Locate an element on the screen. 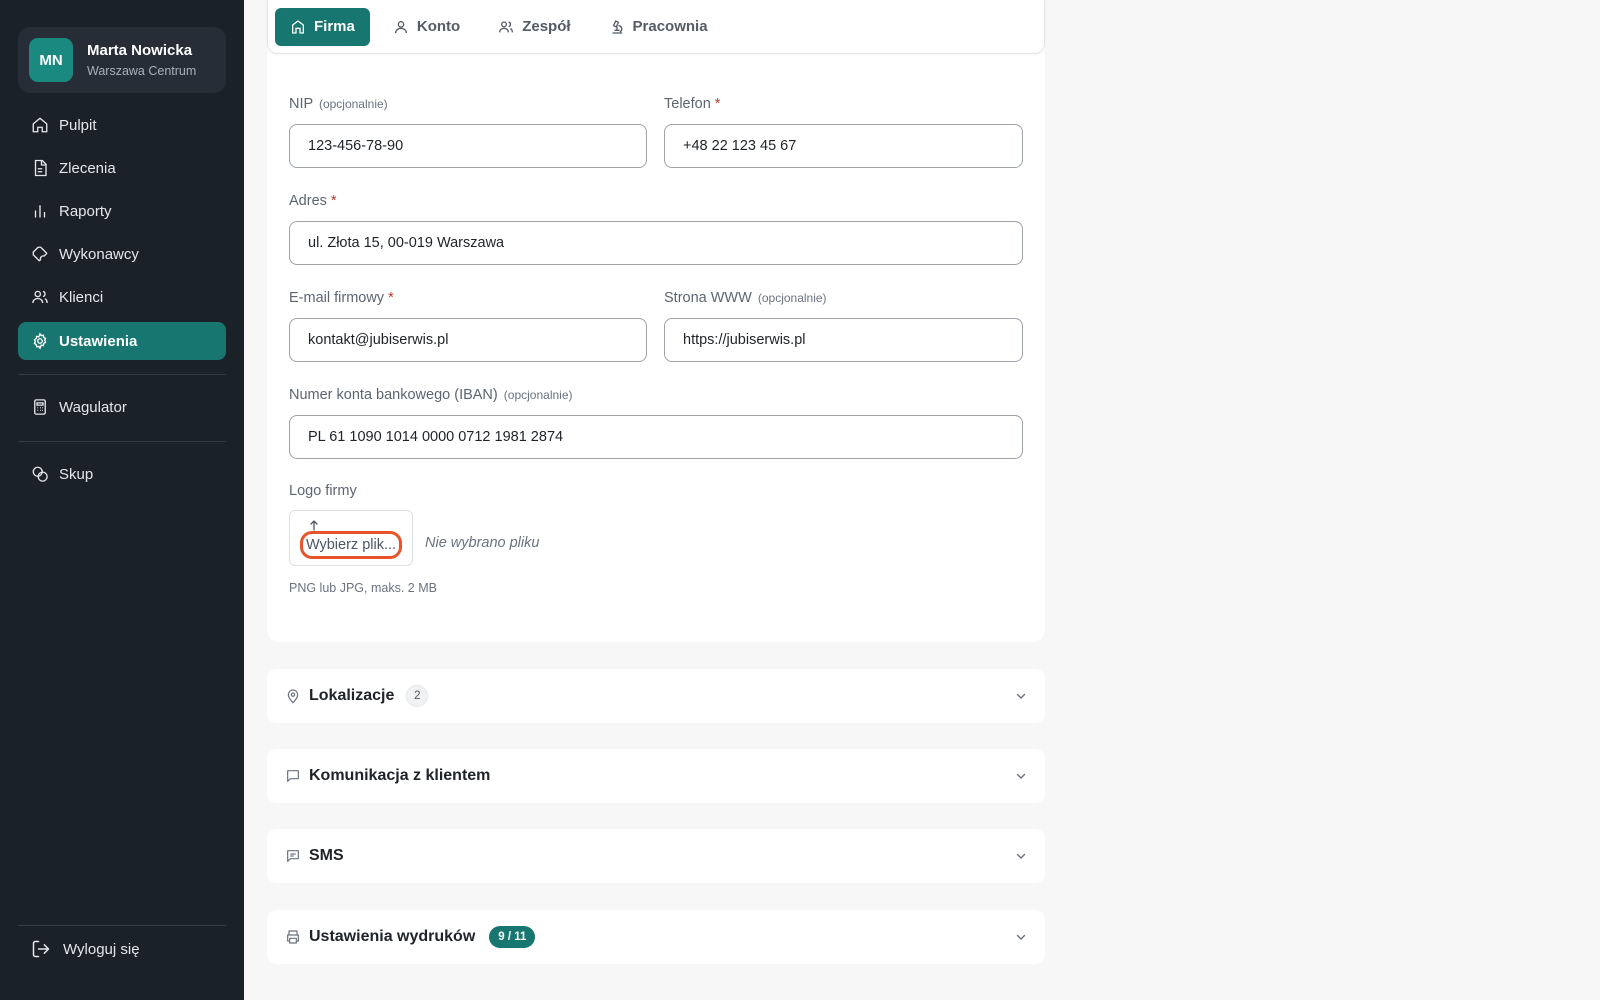  home-icon is located at coordinates (40, 125).